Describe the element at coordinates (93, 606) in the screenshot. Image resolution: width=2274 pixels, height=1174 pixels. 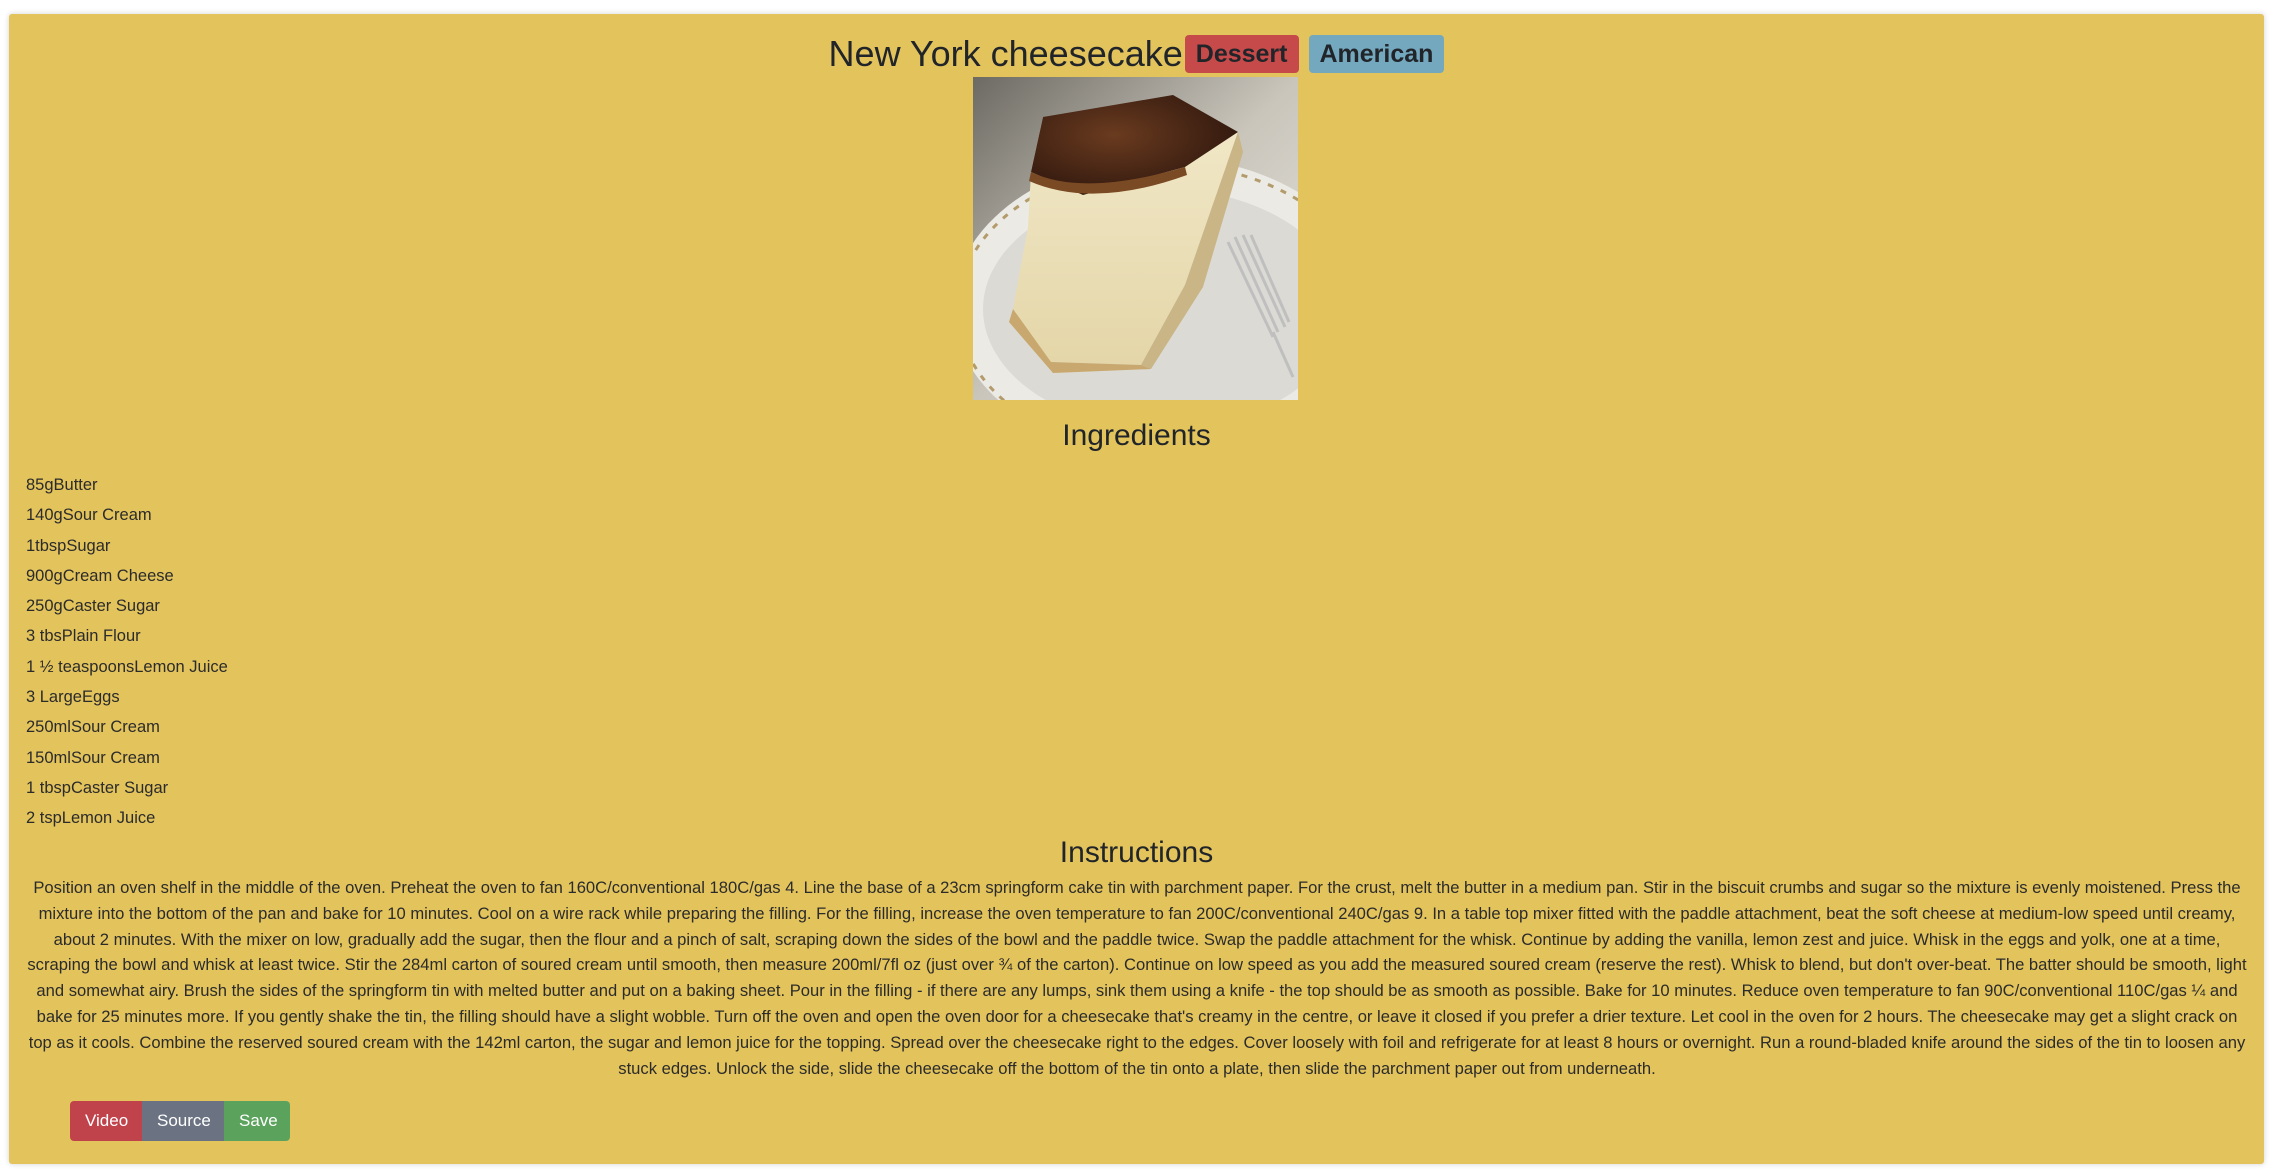
I see `ingredient-item: 250gCaster Sugar` at that location.